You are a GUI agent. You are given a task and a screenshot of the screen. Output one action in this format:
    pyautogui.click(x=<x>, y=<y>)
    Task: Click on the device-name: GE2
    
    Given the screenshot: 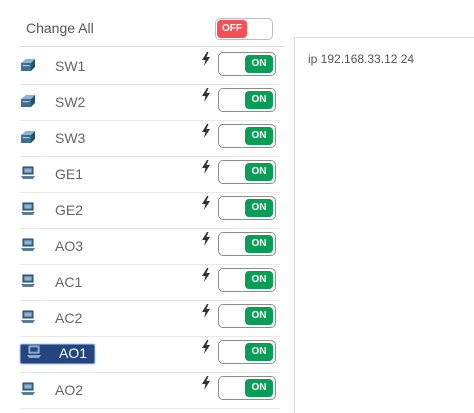 What is the action you would take?
    pyautogui.click(x=69, y=210)
    